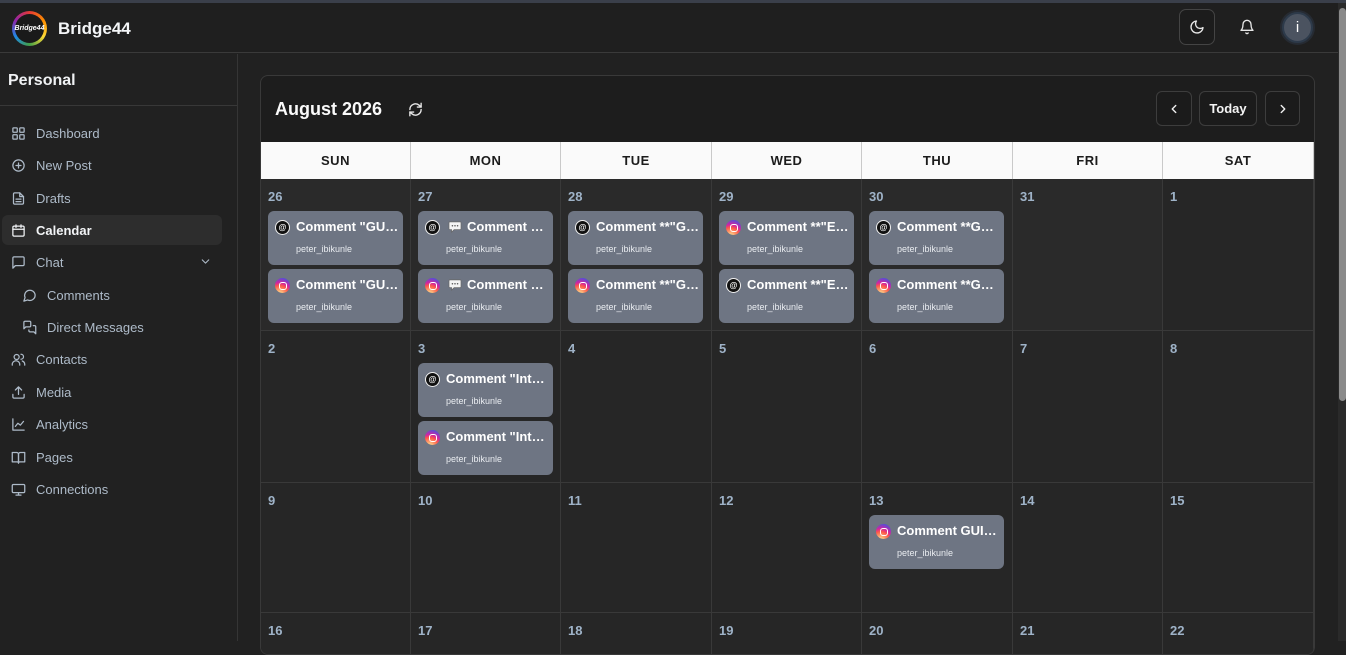 This screenshot has height=655, width=1346. What do you see at coordinates (29, 28) in the screenshot?
I see `app-logo: Bridge44` at bounding box center [29, 28].